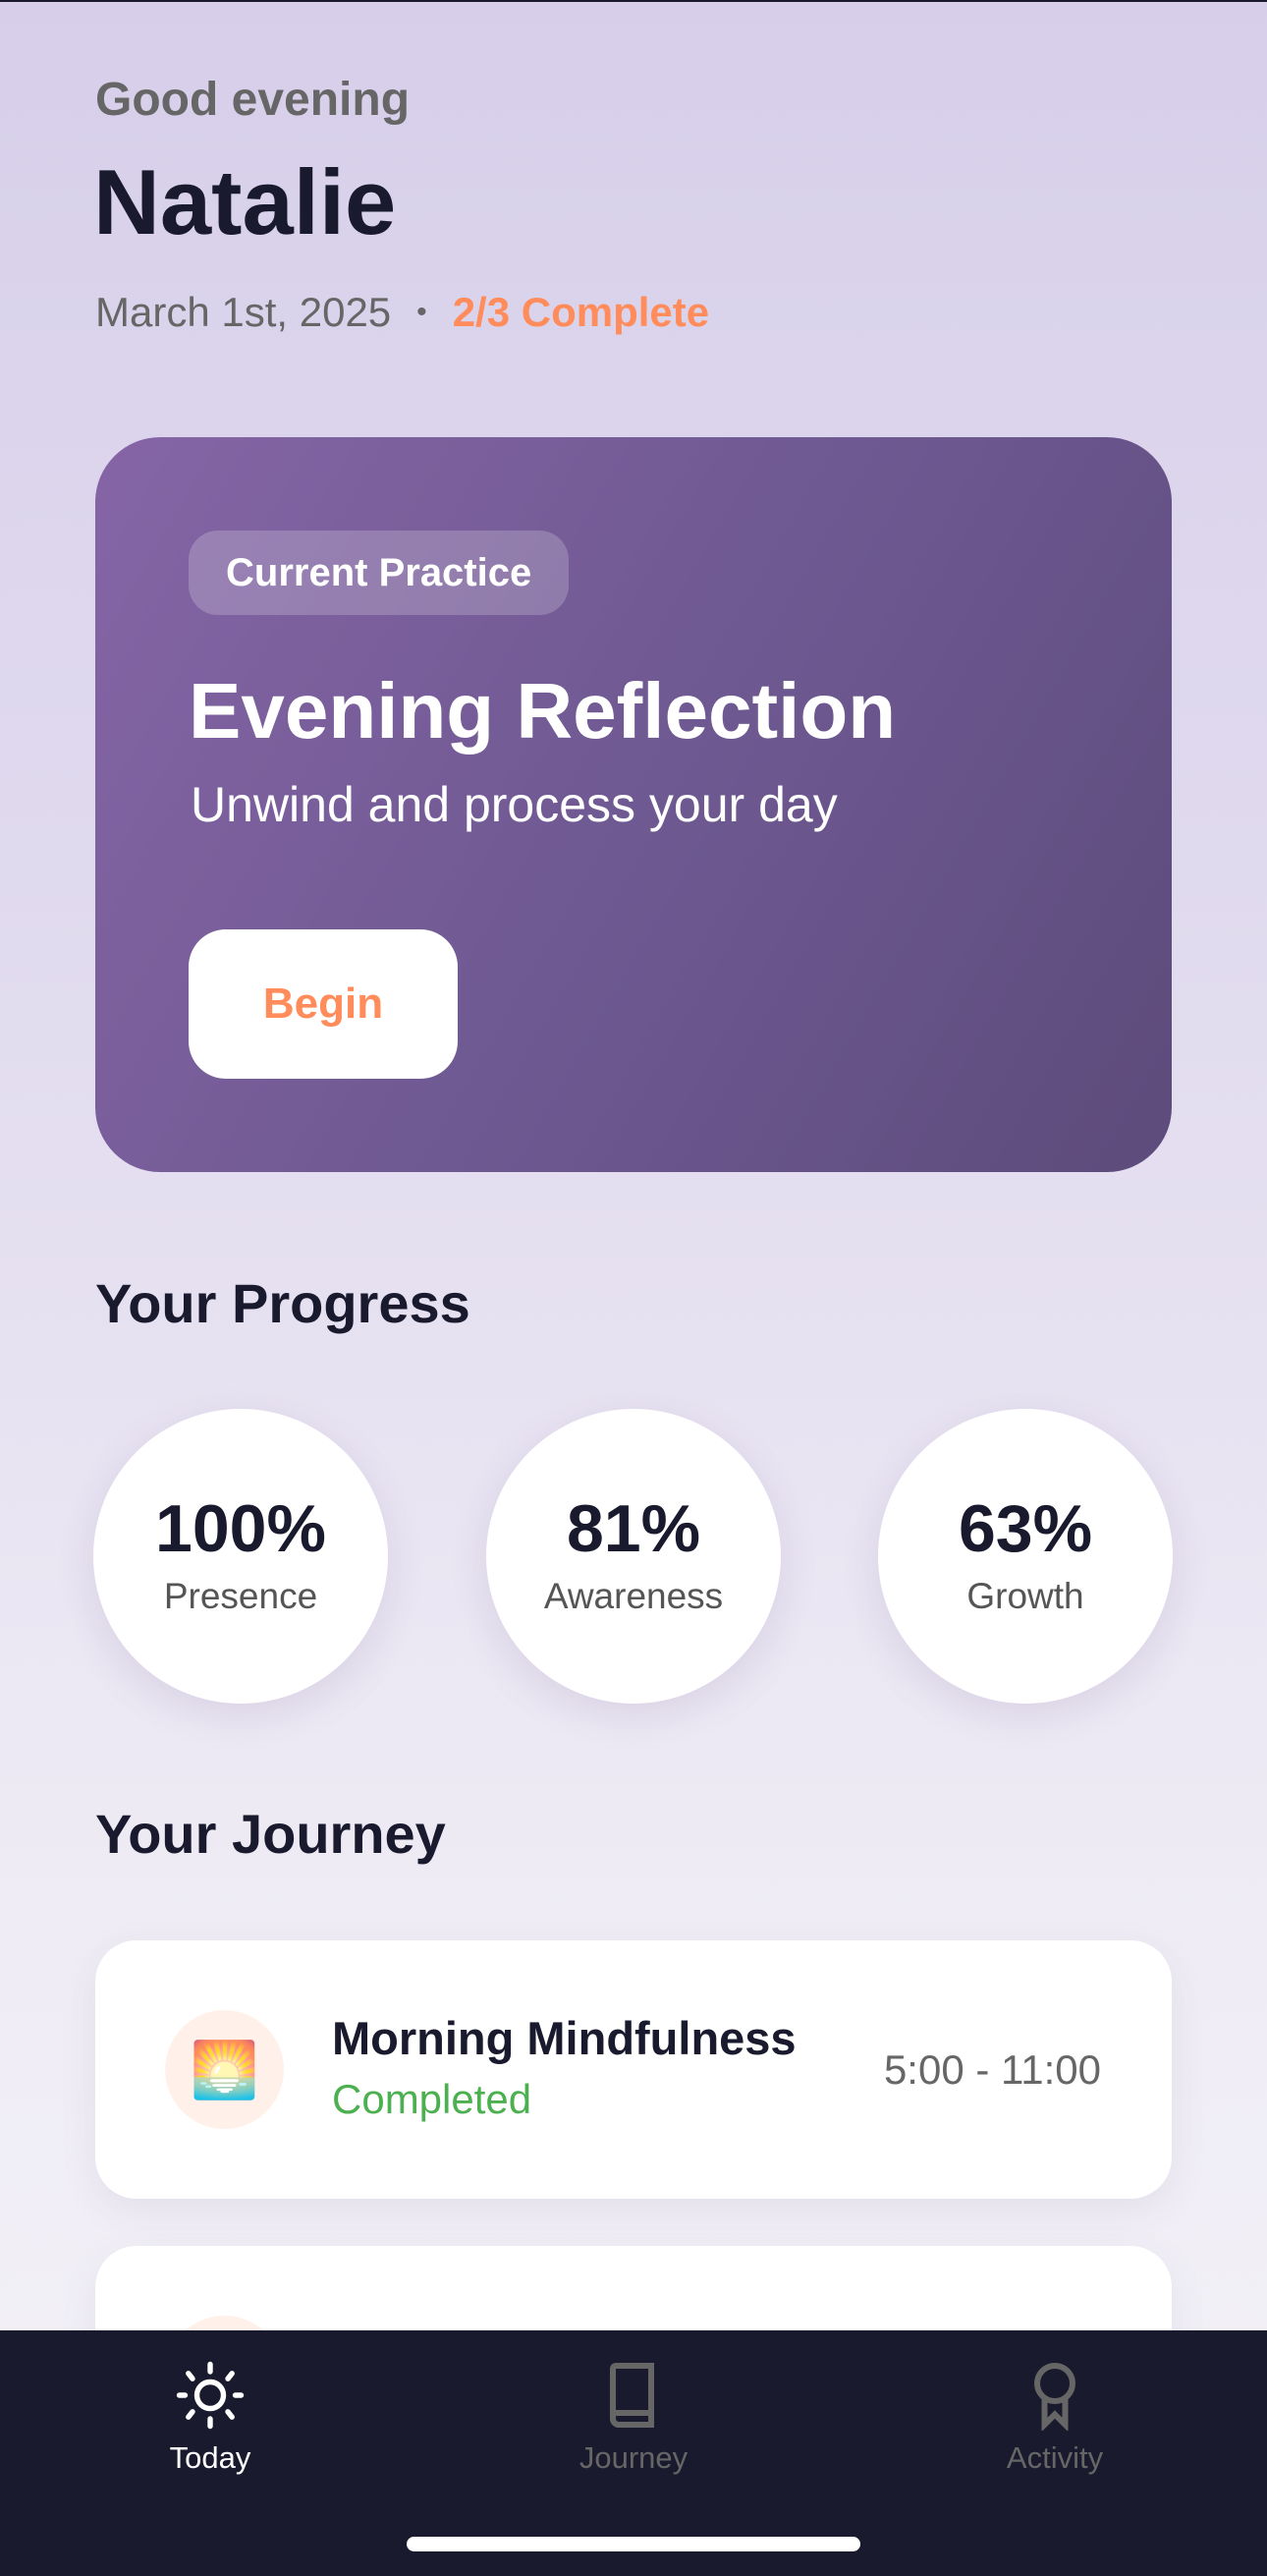 The image size is (1267, 2576). I want to click on sun-icon, so click(210, 2395).